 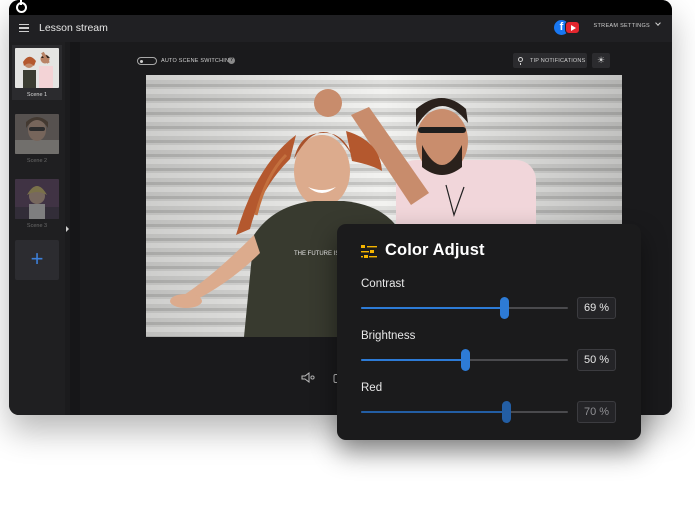 I want to click on red-value: 70 %, so click(x=596, y=412).